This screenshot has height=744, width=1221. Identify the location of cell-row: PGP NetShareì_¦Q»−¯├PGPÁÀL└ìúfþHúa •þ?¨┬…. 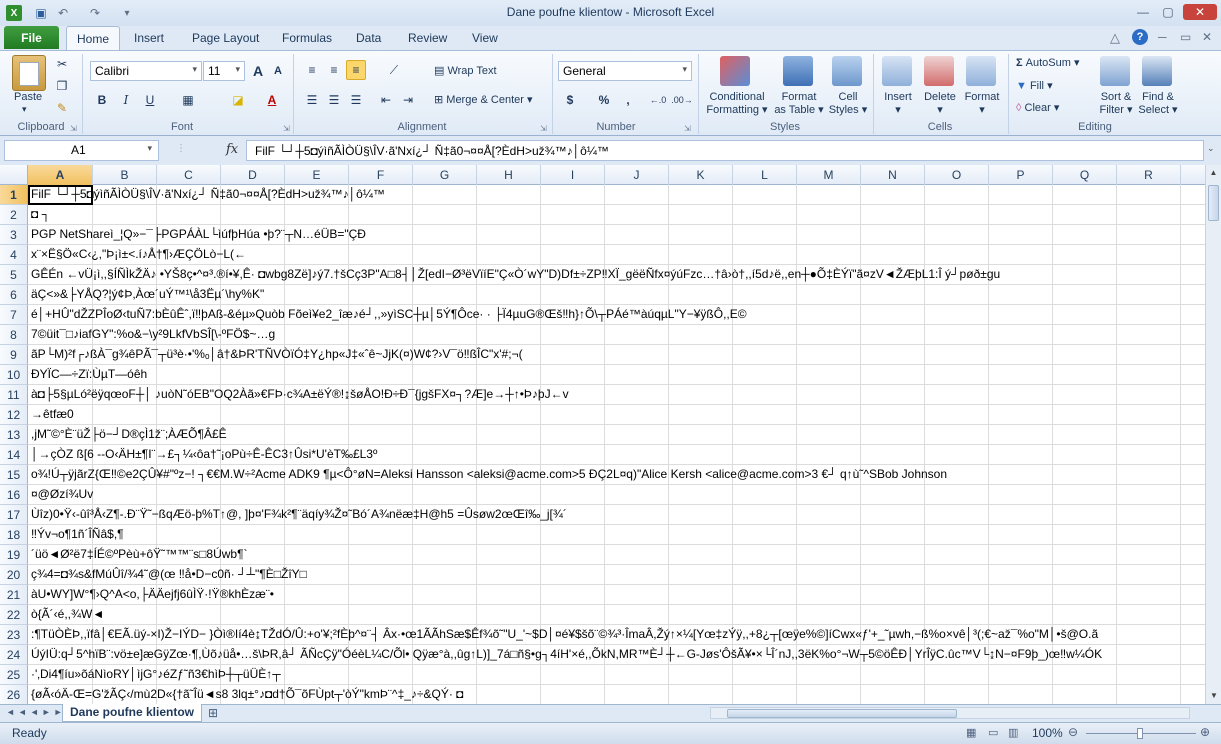
(616, 235).